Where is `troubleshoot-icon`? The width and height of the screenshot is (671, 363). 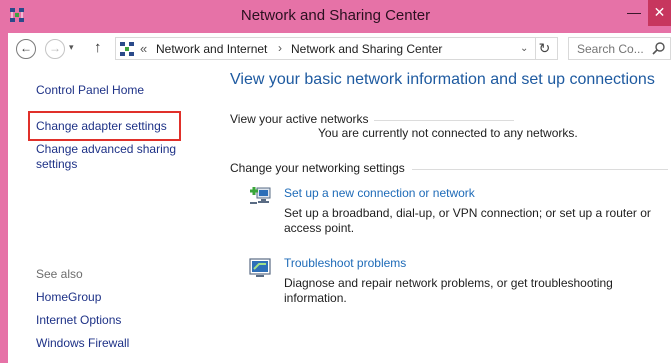 troubleshoot-icon is located at coordinates (260, 267).